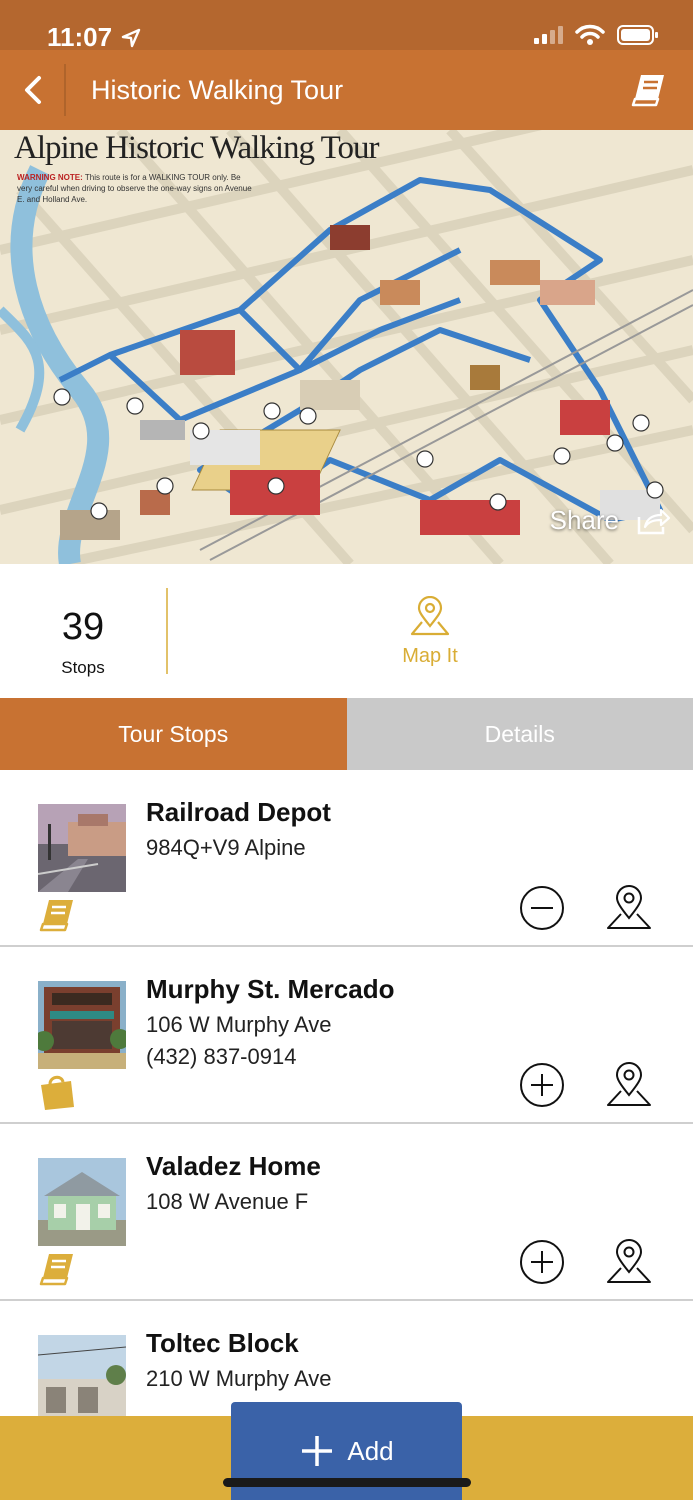 The image size is (693, 1500). What do you see at coordinates (222, 1343) in the screenshot?
I see `stop-title: Toltec Block` at bounding box center [222, 1343].